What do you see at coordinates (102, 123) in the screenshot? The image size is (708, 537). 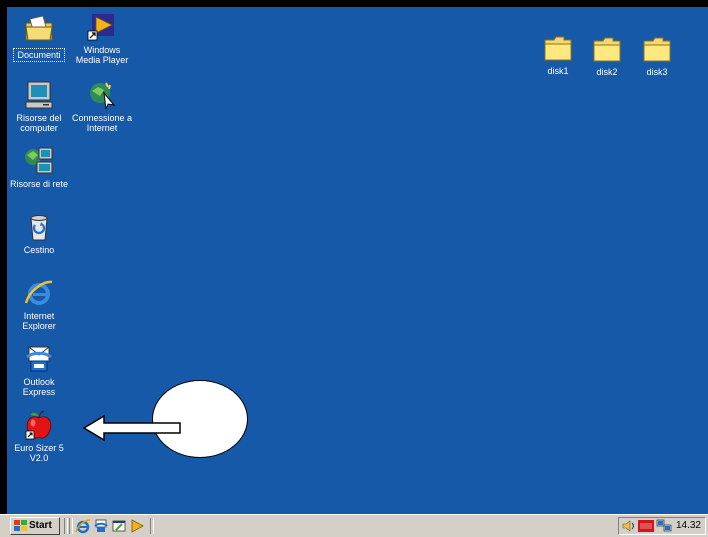 I see `desktop-icon-label: Connessione a Internet` at bounding box center [102, 123].